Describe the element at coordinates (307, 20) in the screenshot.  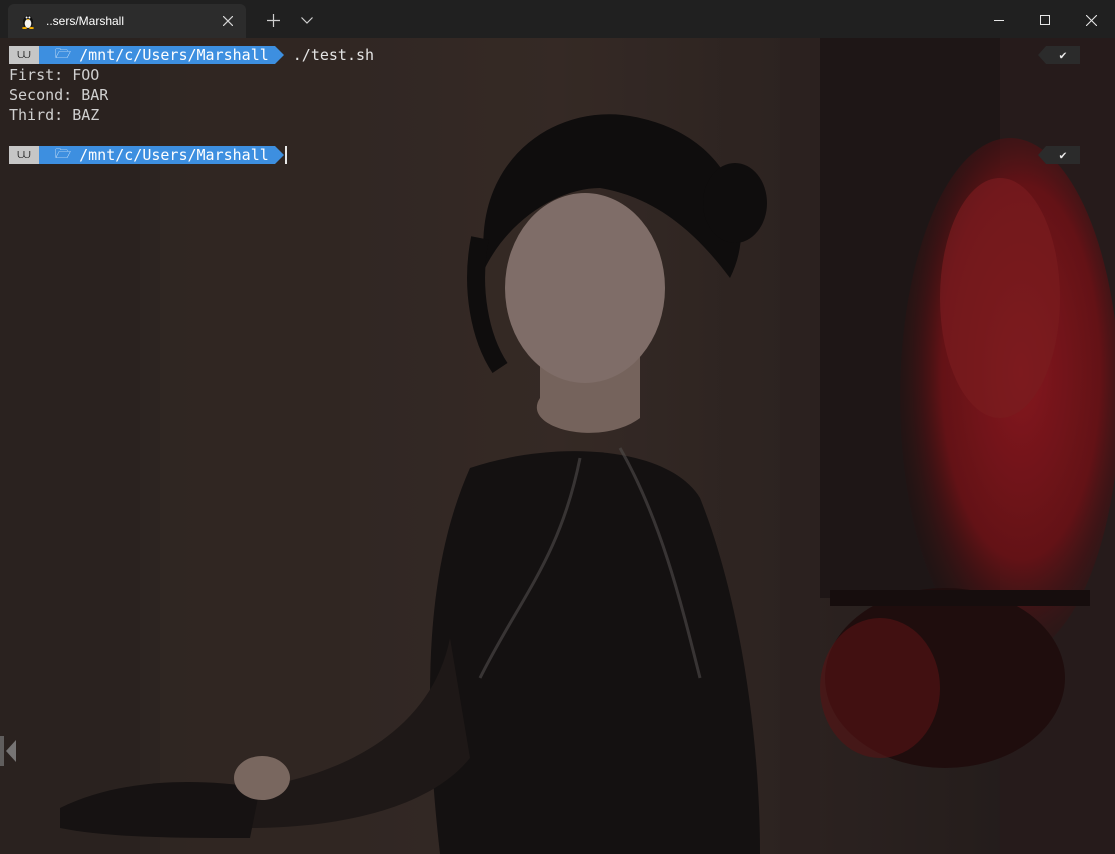
I see `dropdown-chevron-down-icon` at that location.